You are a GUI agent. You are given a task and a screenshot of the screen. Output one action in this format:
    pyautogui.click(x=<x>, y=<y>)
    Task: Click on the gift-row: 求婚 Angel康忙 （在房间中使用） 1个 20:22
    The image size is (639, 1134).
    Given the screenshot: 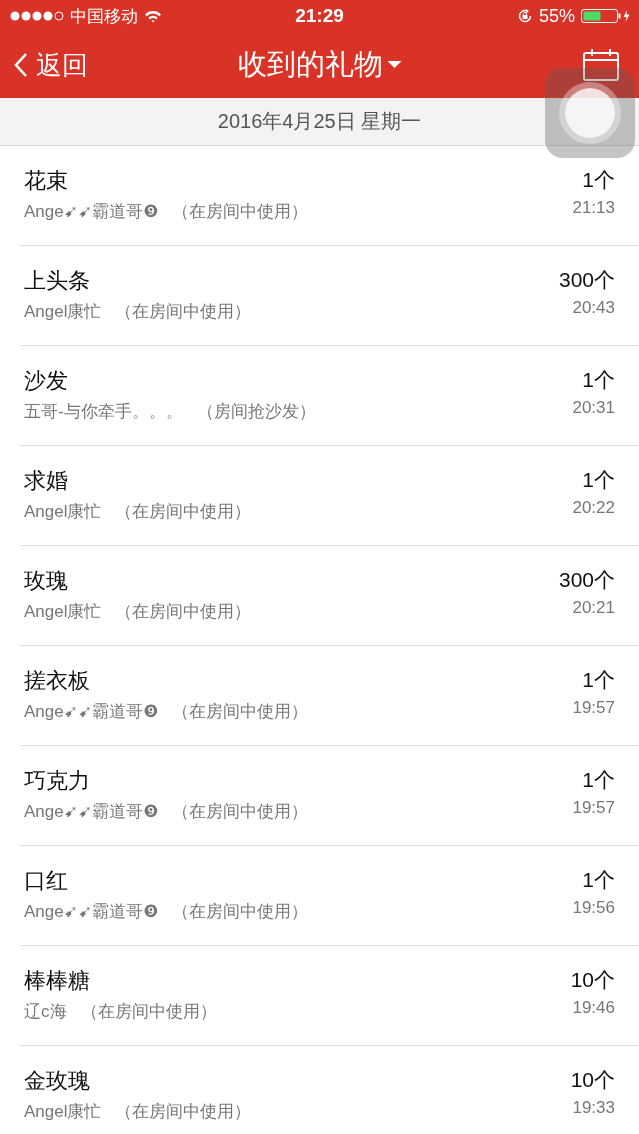 What is the action you would take?
    pyautogui.click(x=329, y=496)
    